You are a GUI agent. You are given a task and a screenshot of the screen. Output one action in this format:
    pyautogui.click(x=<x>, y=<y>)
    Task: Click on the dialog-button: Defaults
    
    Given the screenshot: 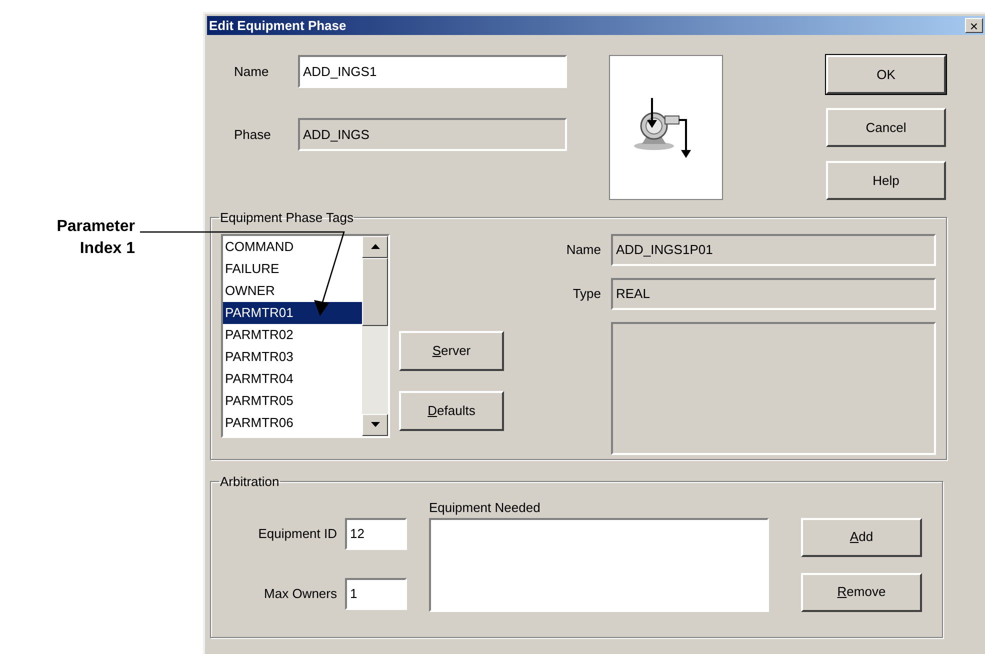 What is the action you would take?
    pyautogui.click(x=451, y=410)
    